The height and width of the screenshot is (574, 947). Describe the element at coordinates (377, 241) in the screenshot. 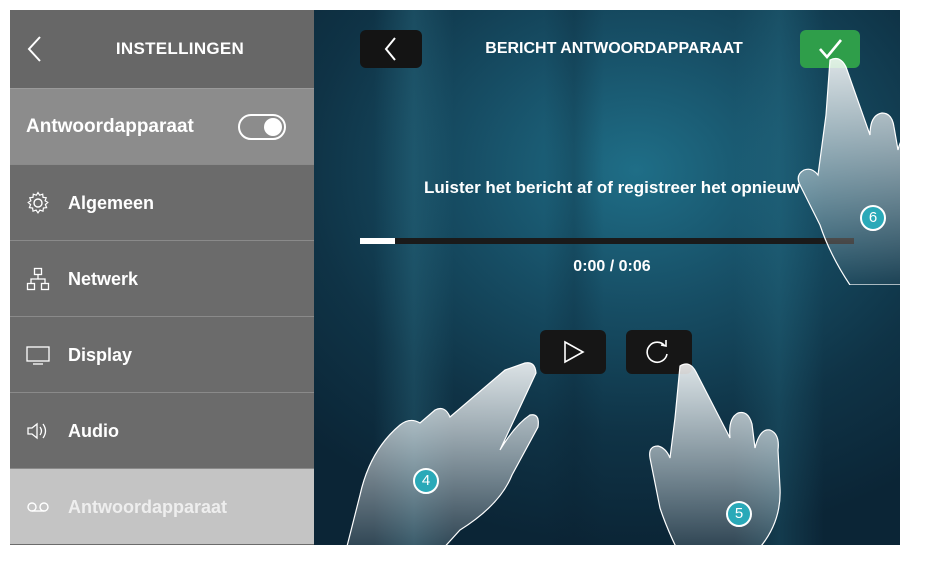

I see `playback-progress-fill` at that location.